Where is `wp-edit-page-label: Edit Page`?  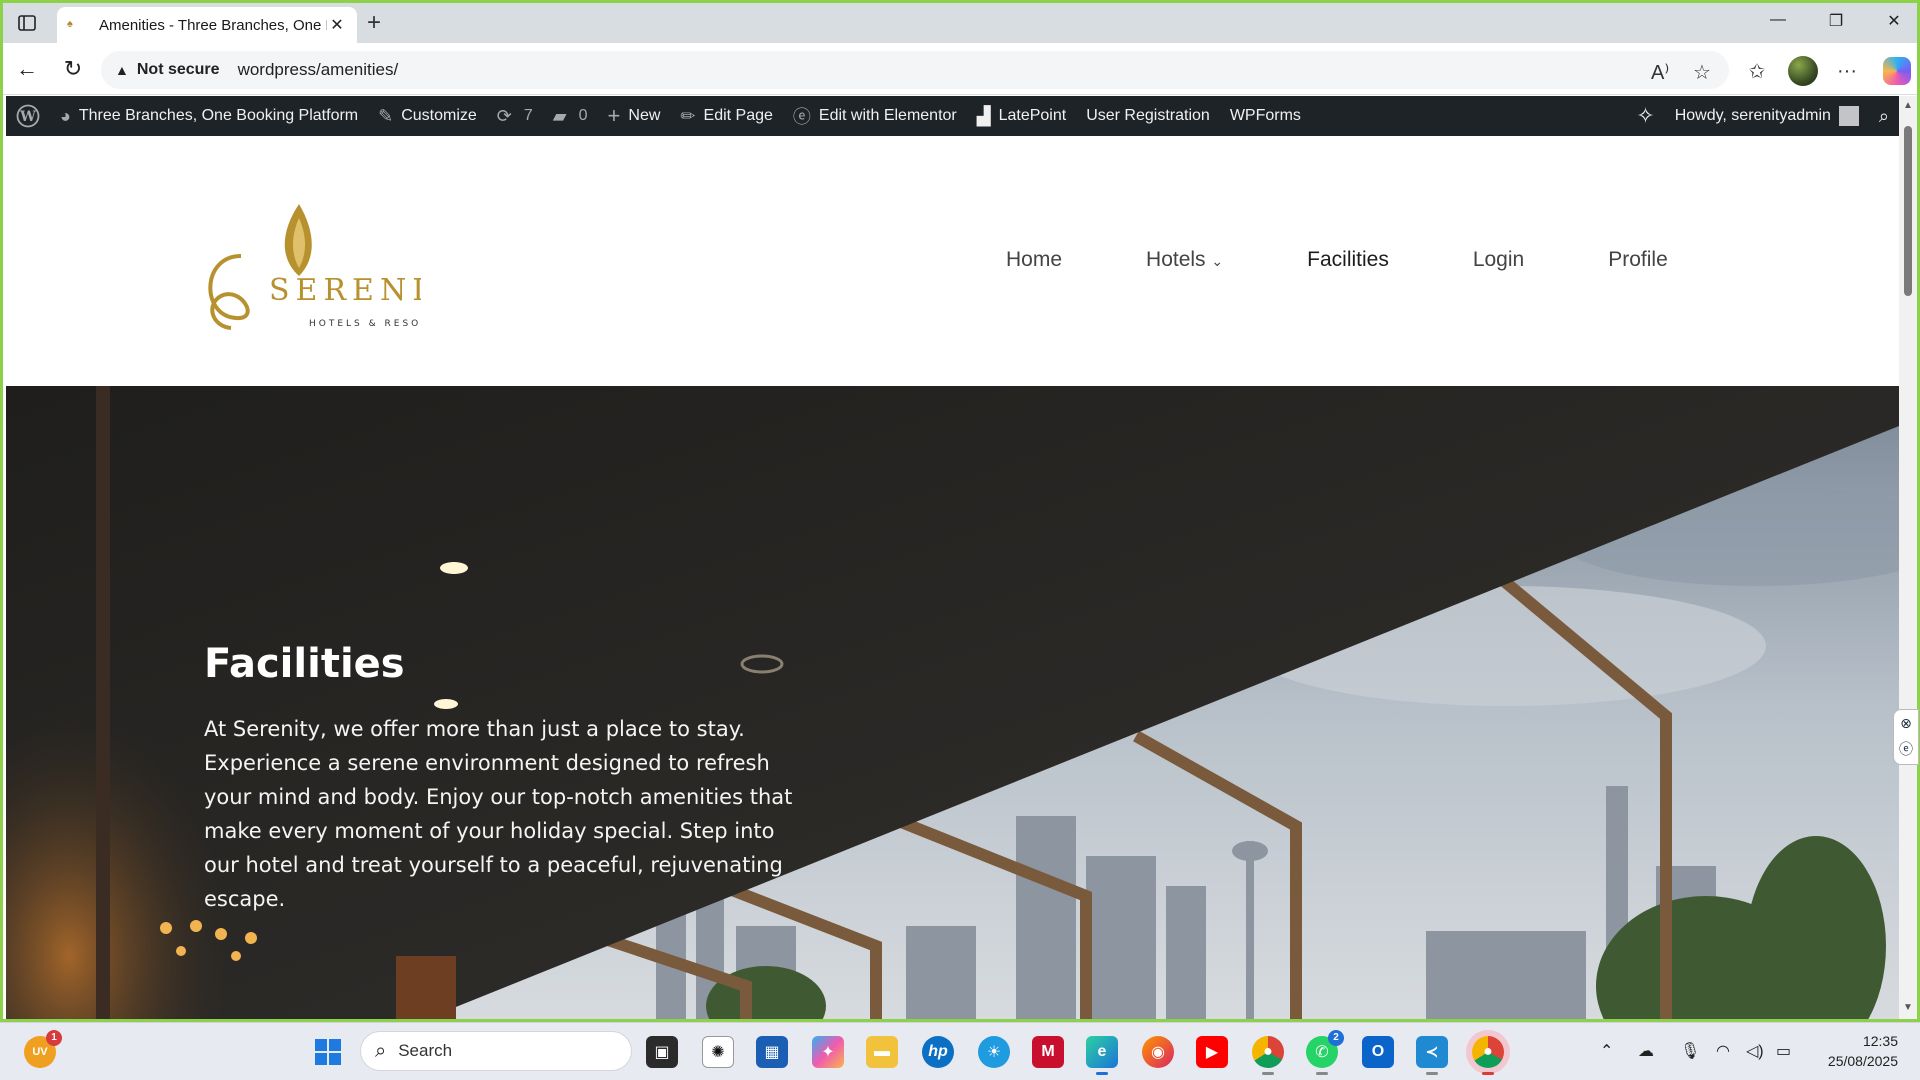
wp-edit-page-label: Edit Page is located at coordinates (738, 115).